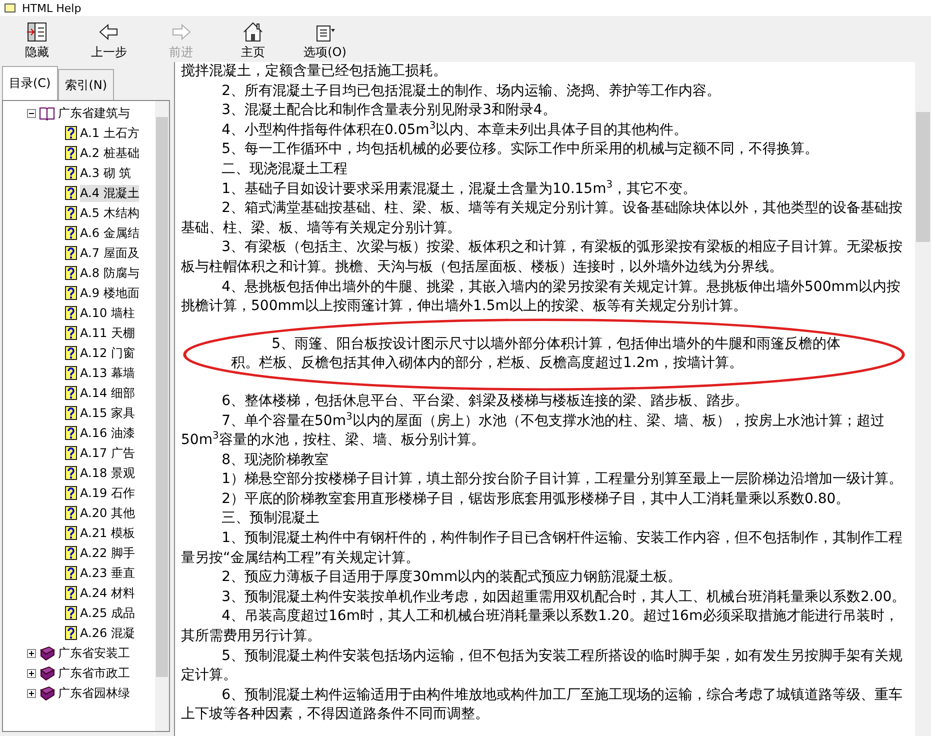 The image size is (931, 736). What do you see at coordinates (325, 40) in the screenshot?
I see `options-button: 选项(O)` at bounding box center [325, 40].